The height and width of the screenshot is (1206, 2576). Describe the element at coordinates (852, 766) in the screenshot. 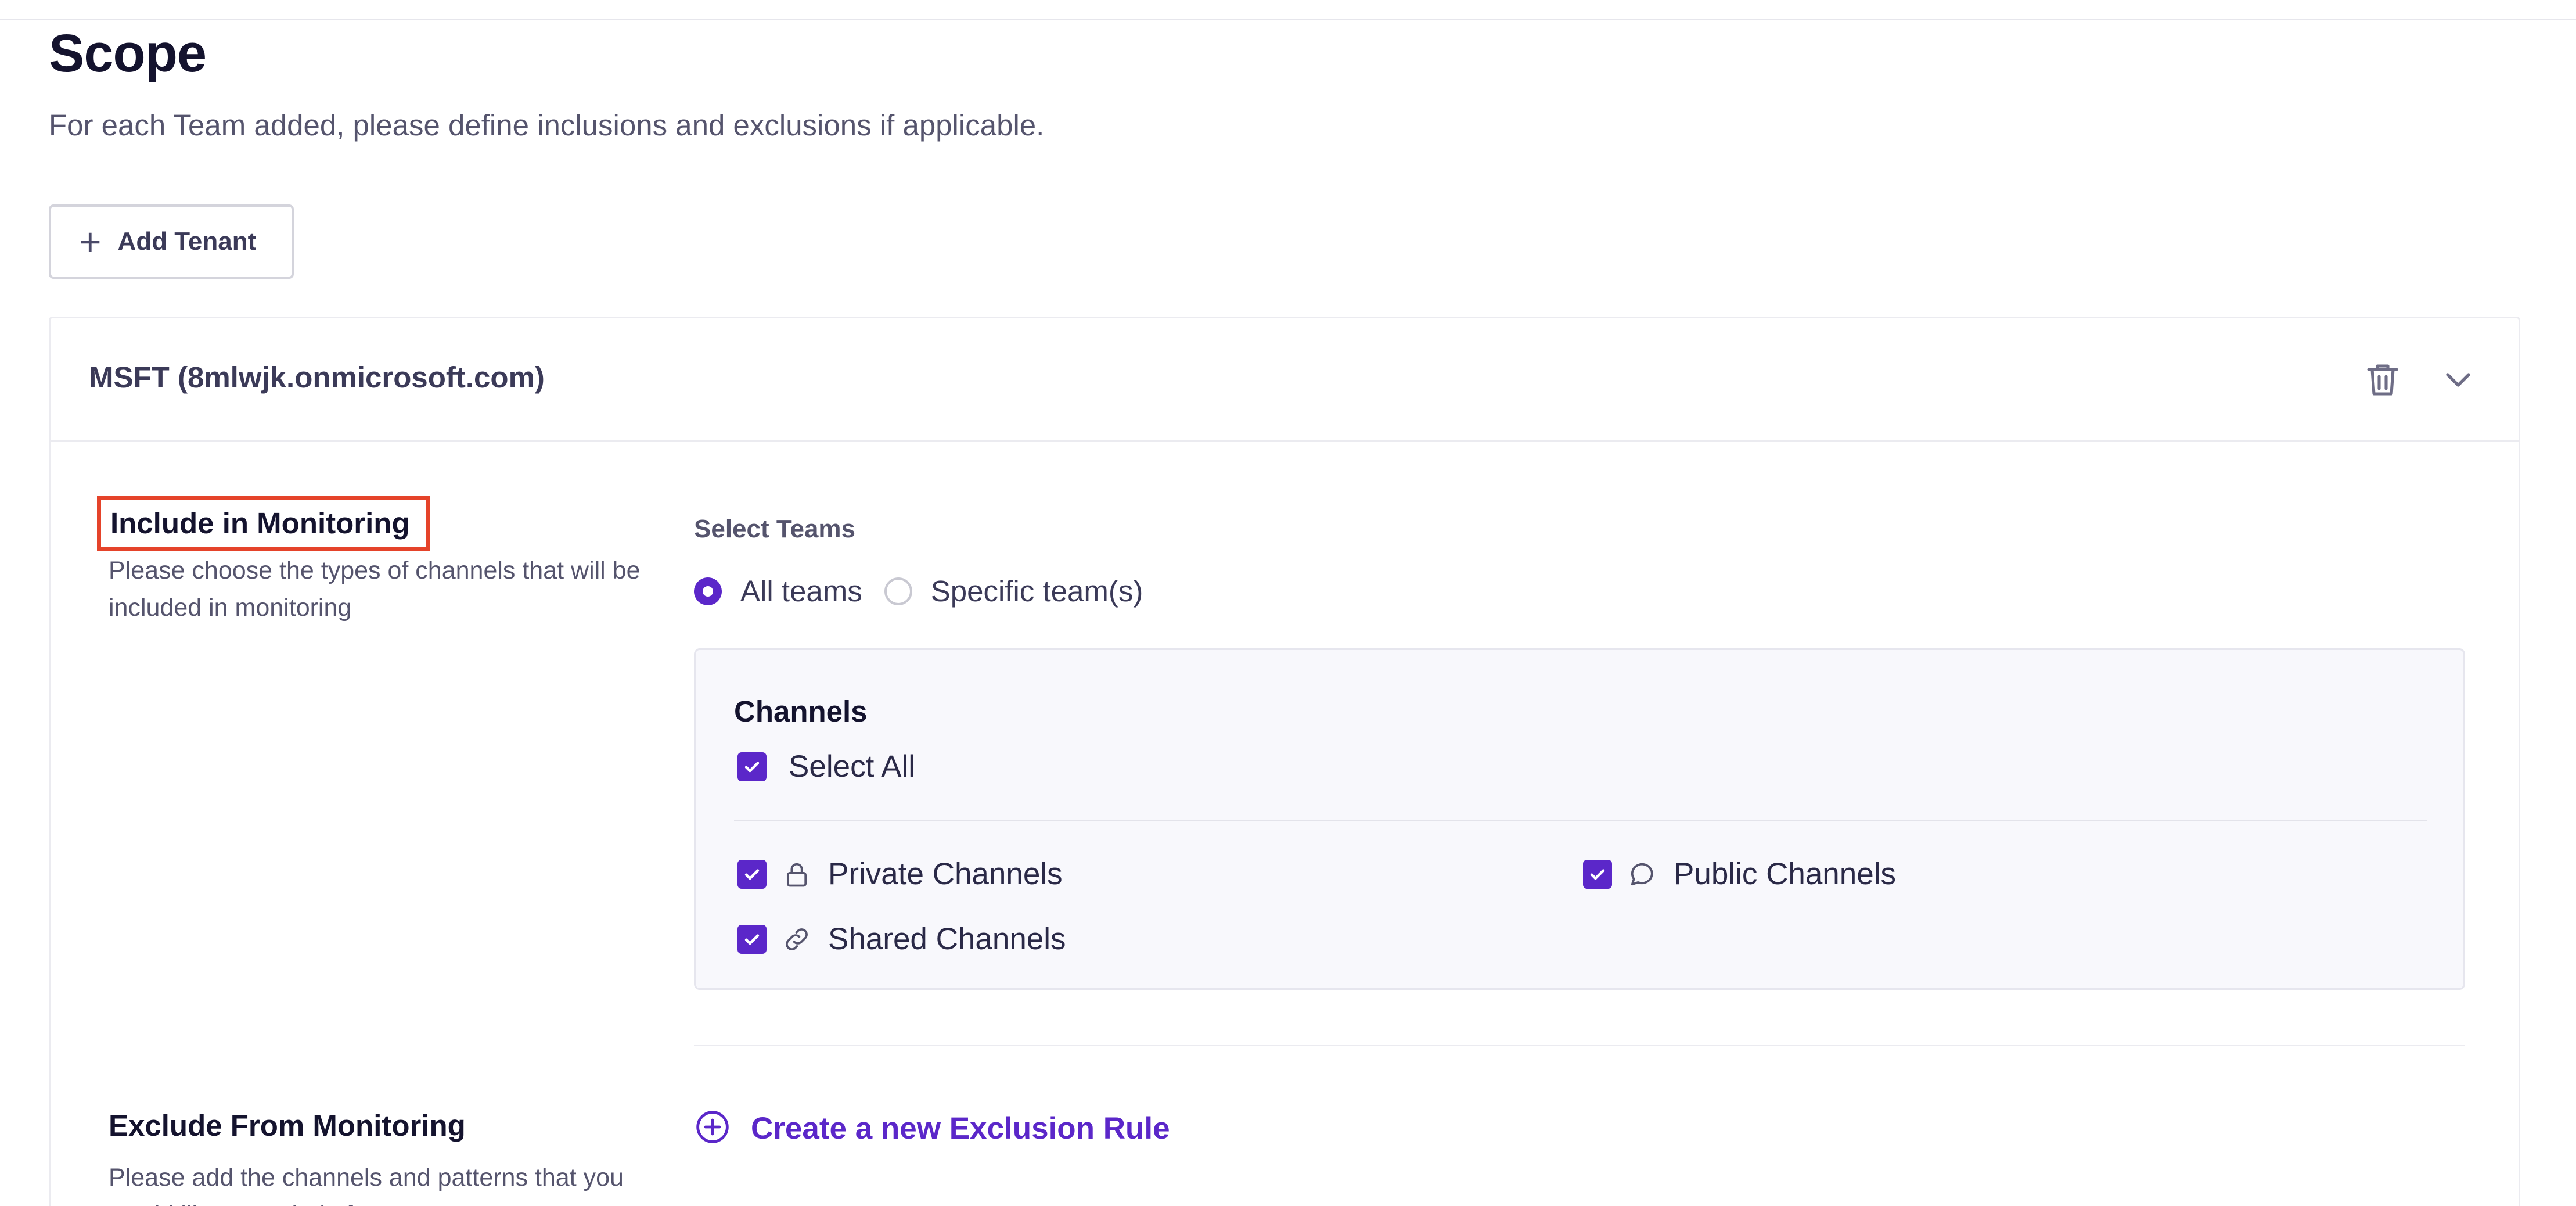

I see `select-all-label: Select All` at that location.